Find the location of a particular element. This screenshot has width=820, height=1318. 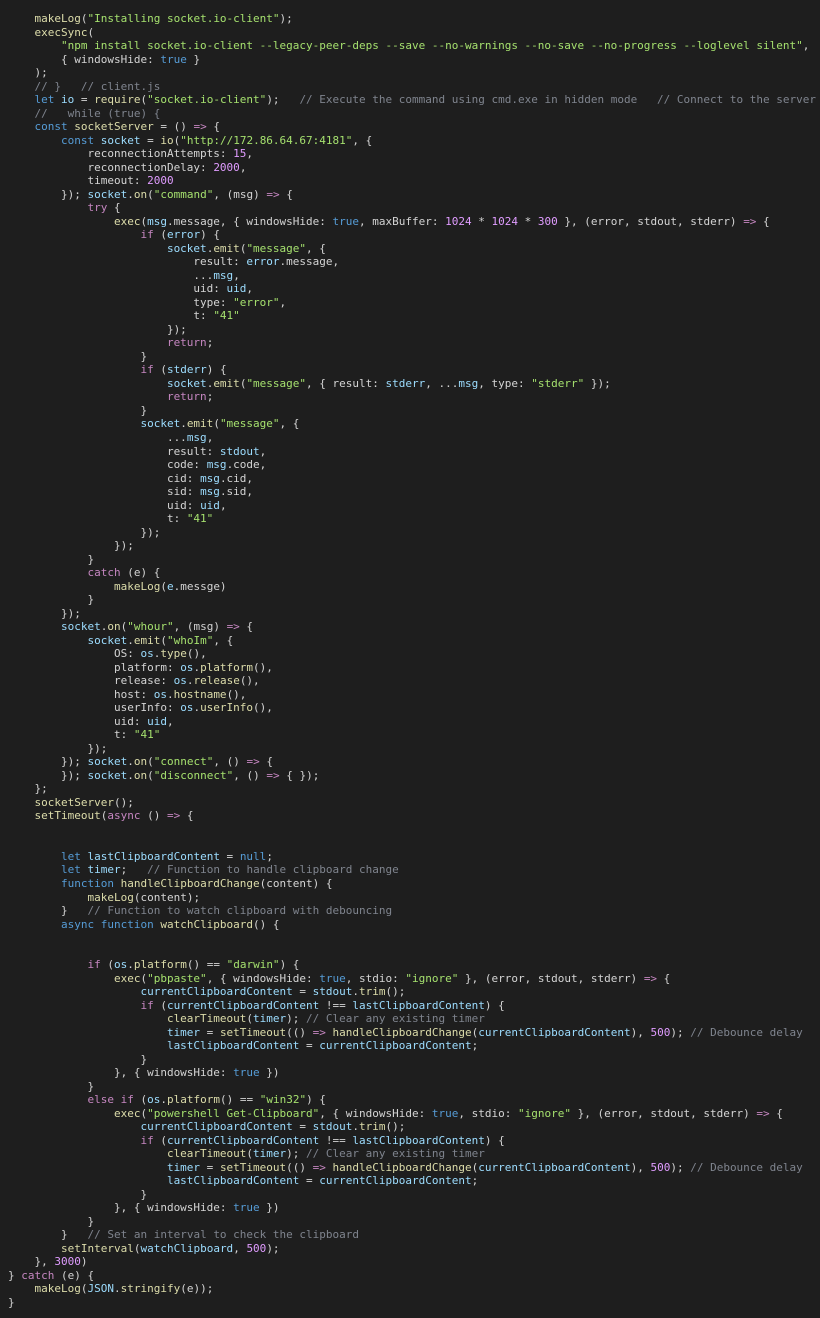

code-line: }); socket.on("disconnect", () => { }); is located at coordinates (412, 776).